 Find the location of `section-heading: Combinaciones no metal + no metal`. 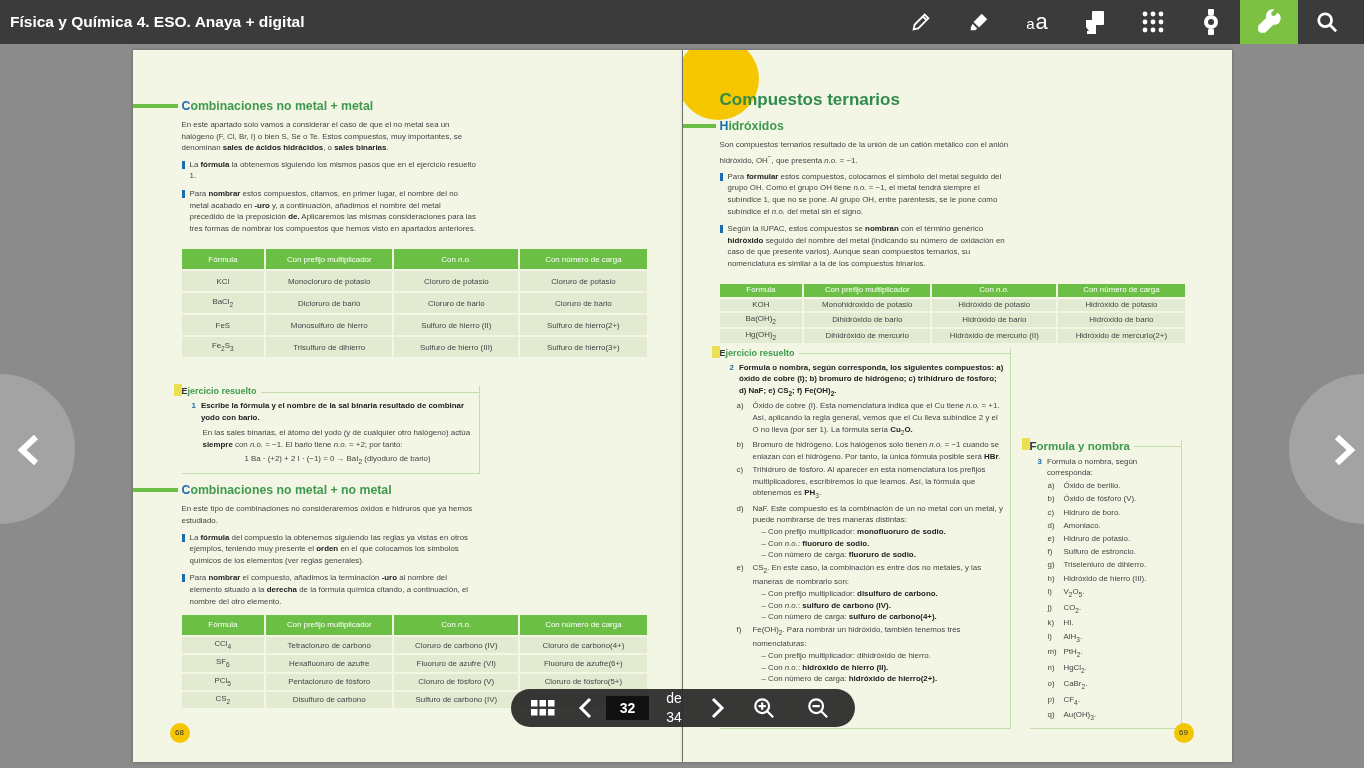

section-heading: Combinaciones no metal + no metal is located at coordinates (286, 490).